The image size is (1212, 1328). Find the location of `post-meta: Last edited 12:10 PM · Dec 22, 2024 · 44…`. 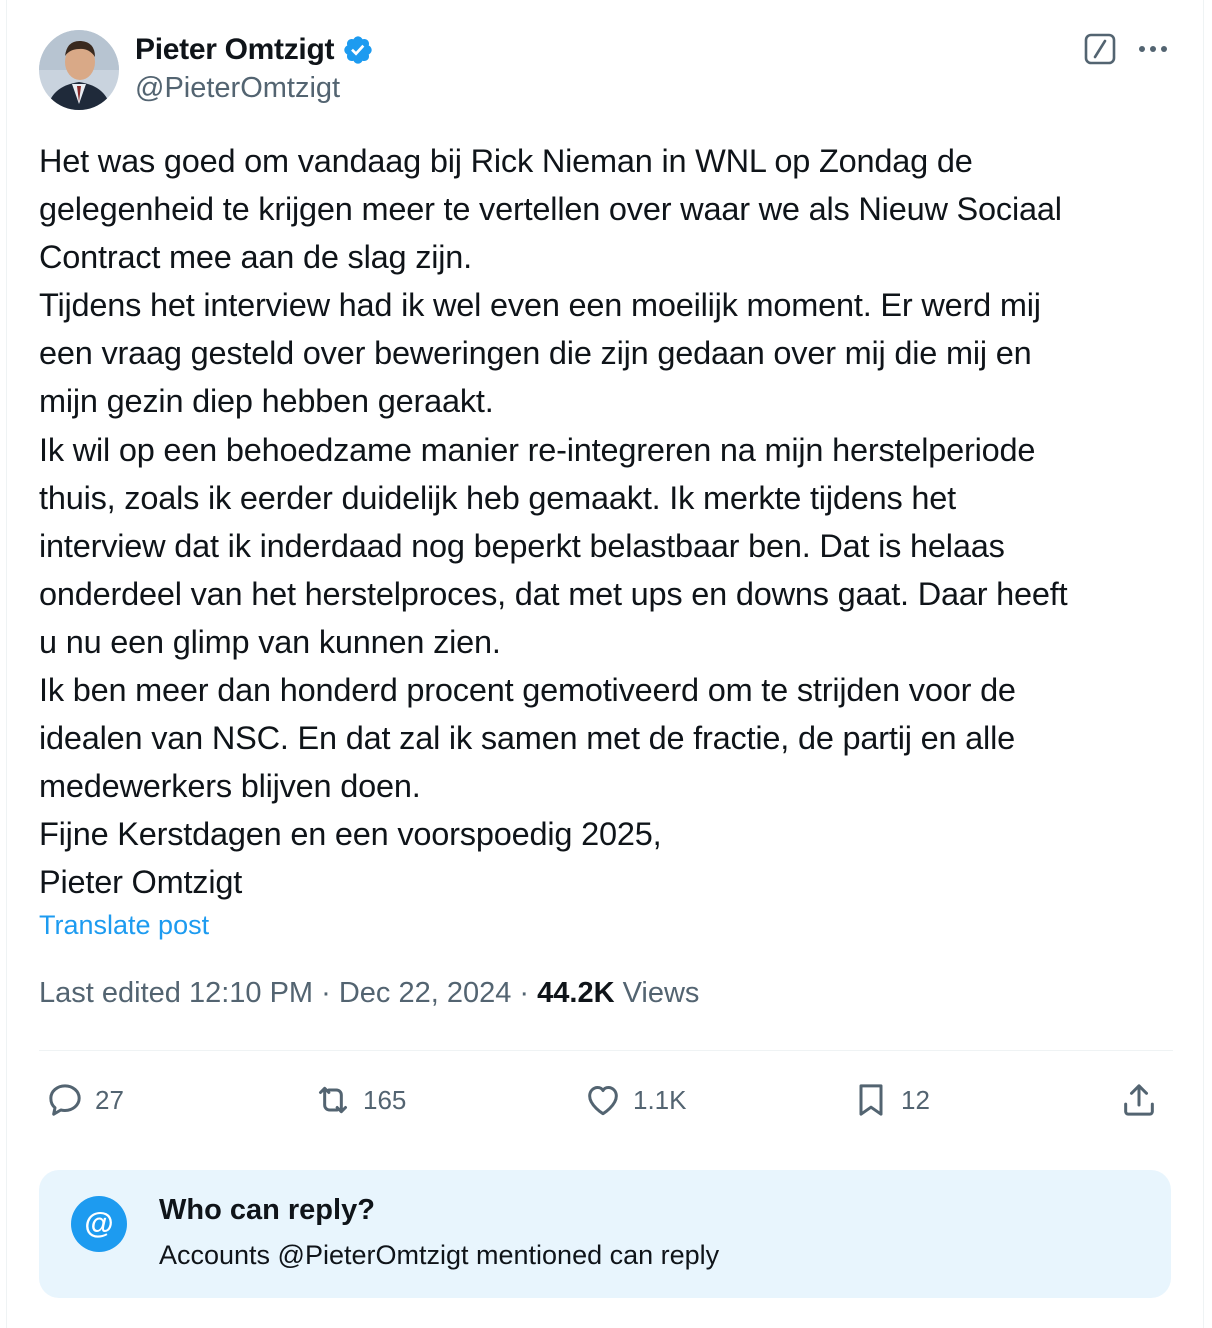

post-meta: Last edited 12:10 PM · Dec 22, 2024 · 44… is located at coordinates (369, 993).